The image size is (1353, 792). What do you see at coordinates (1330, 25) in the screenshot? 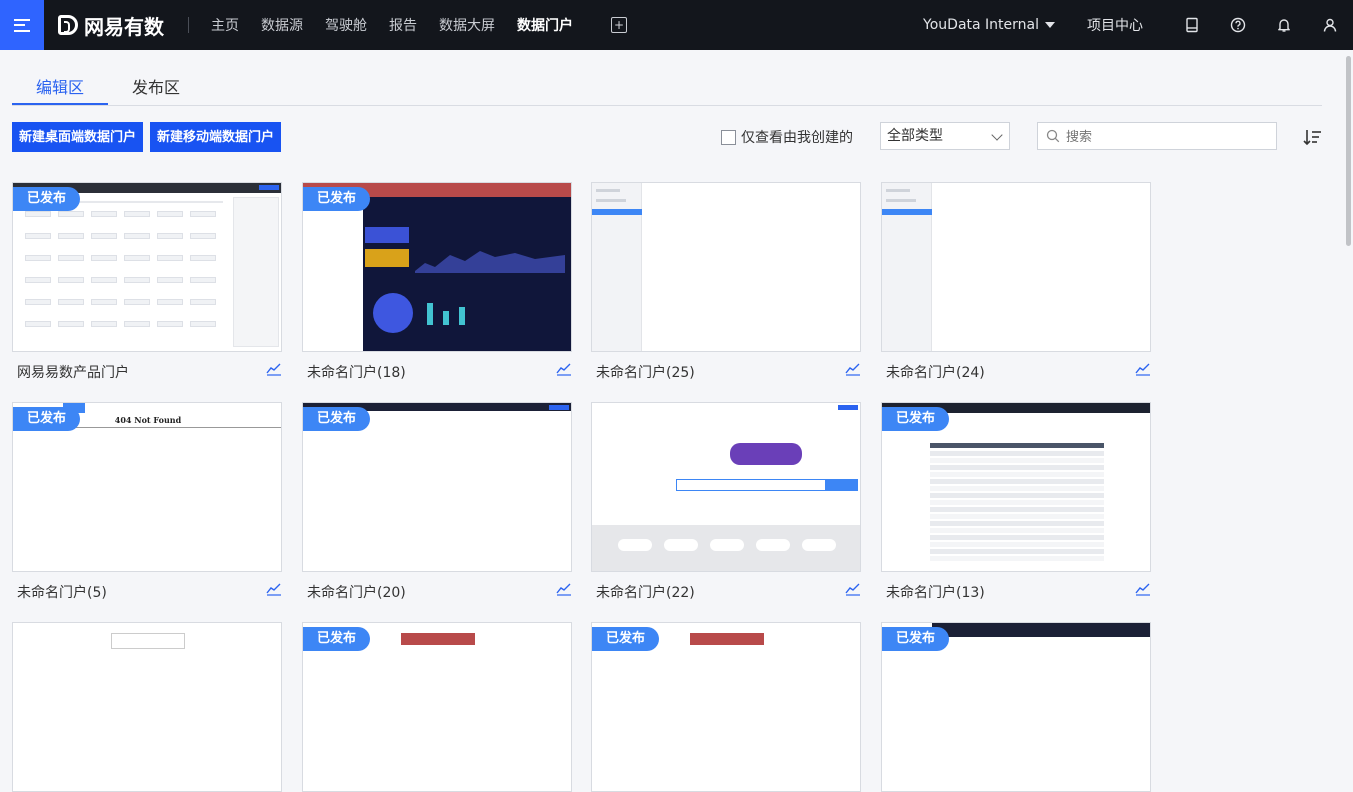
I see `user-icon` at bounding box center [1330, 25].